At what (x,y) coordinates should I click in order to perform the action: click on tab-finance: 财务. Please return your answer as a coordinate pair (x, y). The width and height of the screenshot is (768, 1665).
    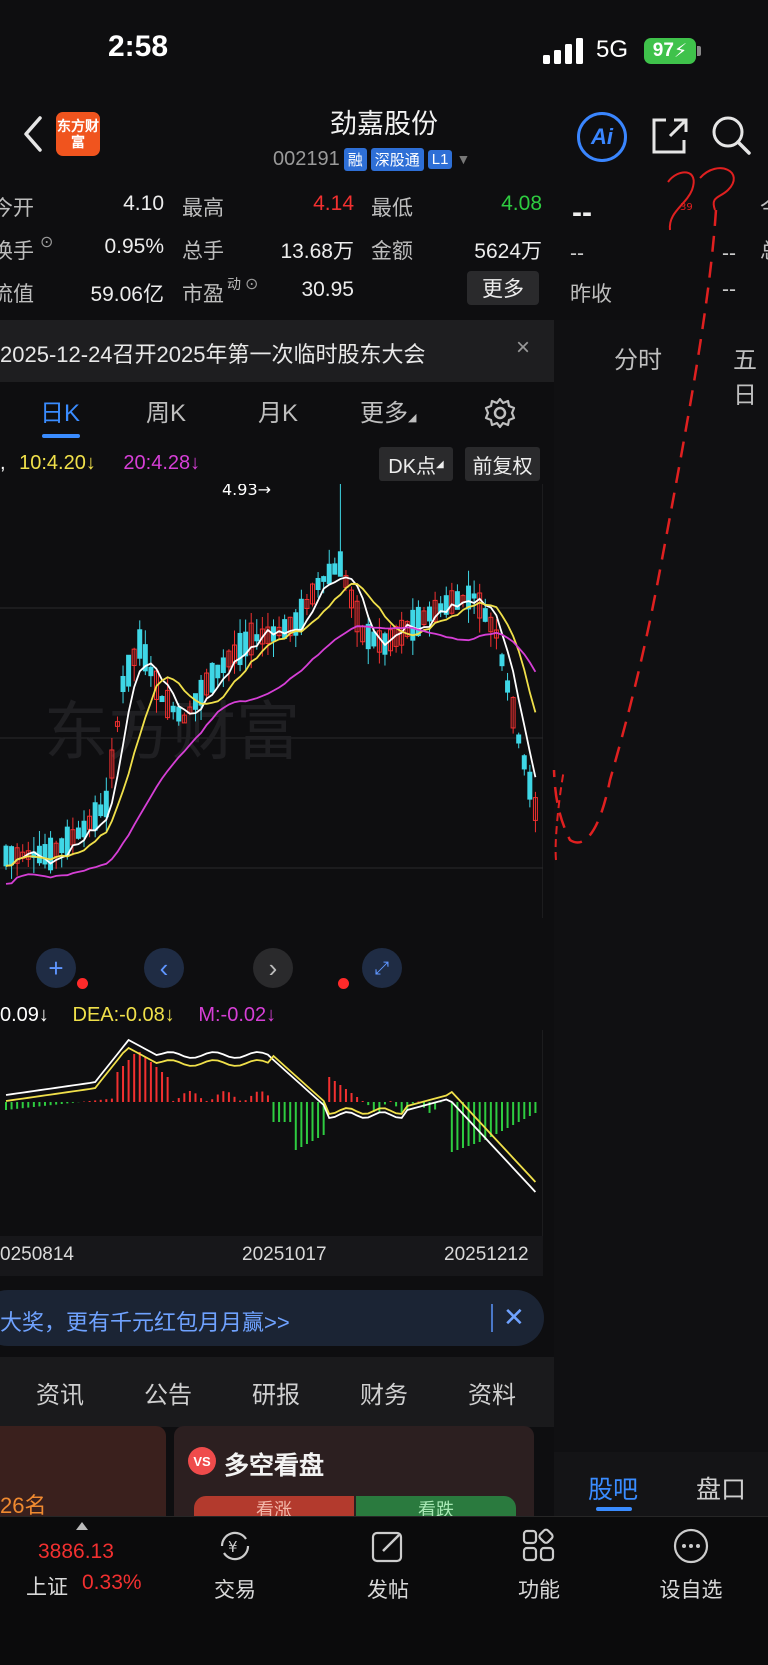
    Looking at the image, I should click on (384, 1392).